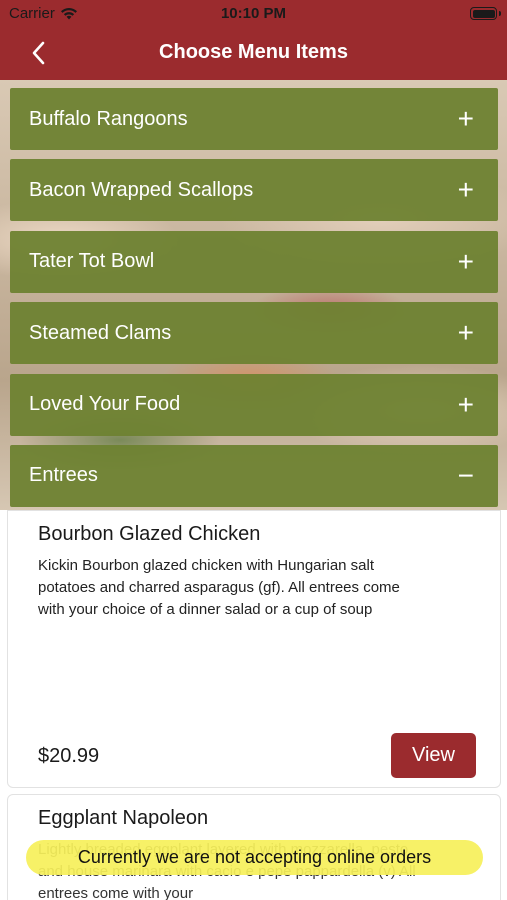 This screenshot has height=900, width=507. Describe the element at coordinates (63, 475) in the screenshot. I see `category-label: Entrees` at that location.